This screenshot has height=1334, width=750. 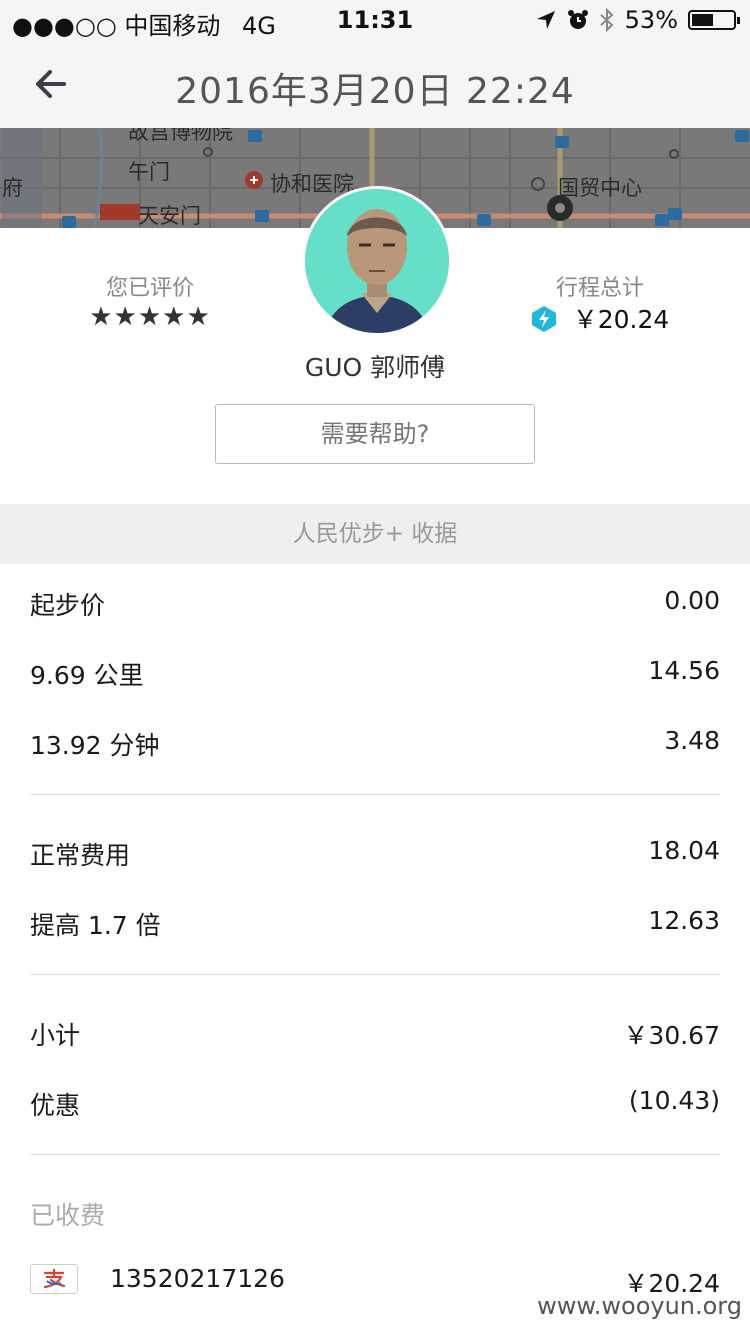 I want to click on fare-value: ￥30.67, so click(x=671, y=1035).